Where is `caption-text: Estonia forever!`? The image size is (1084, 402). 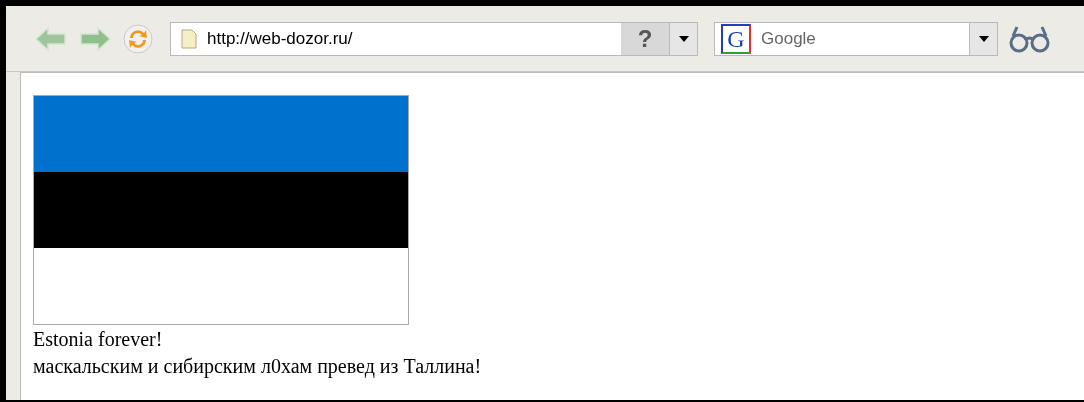 caption-text: Estonia forever! is located at coordinates (98, 339).